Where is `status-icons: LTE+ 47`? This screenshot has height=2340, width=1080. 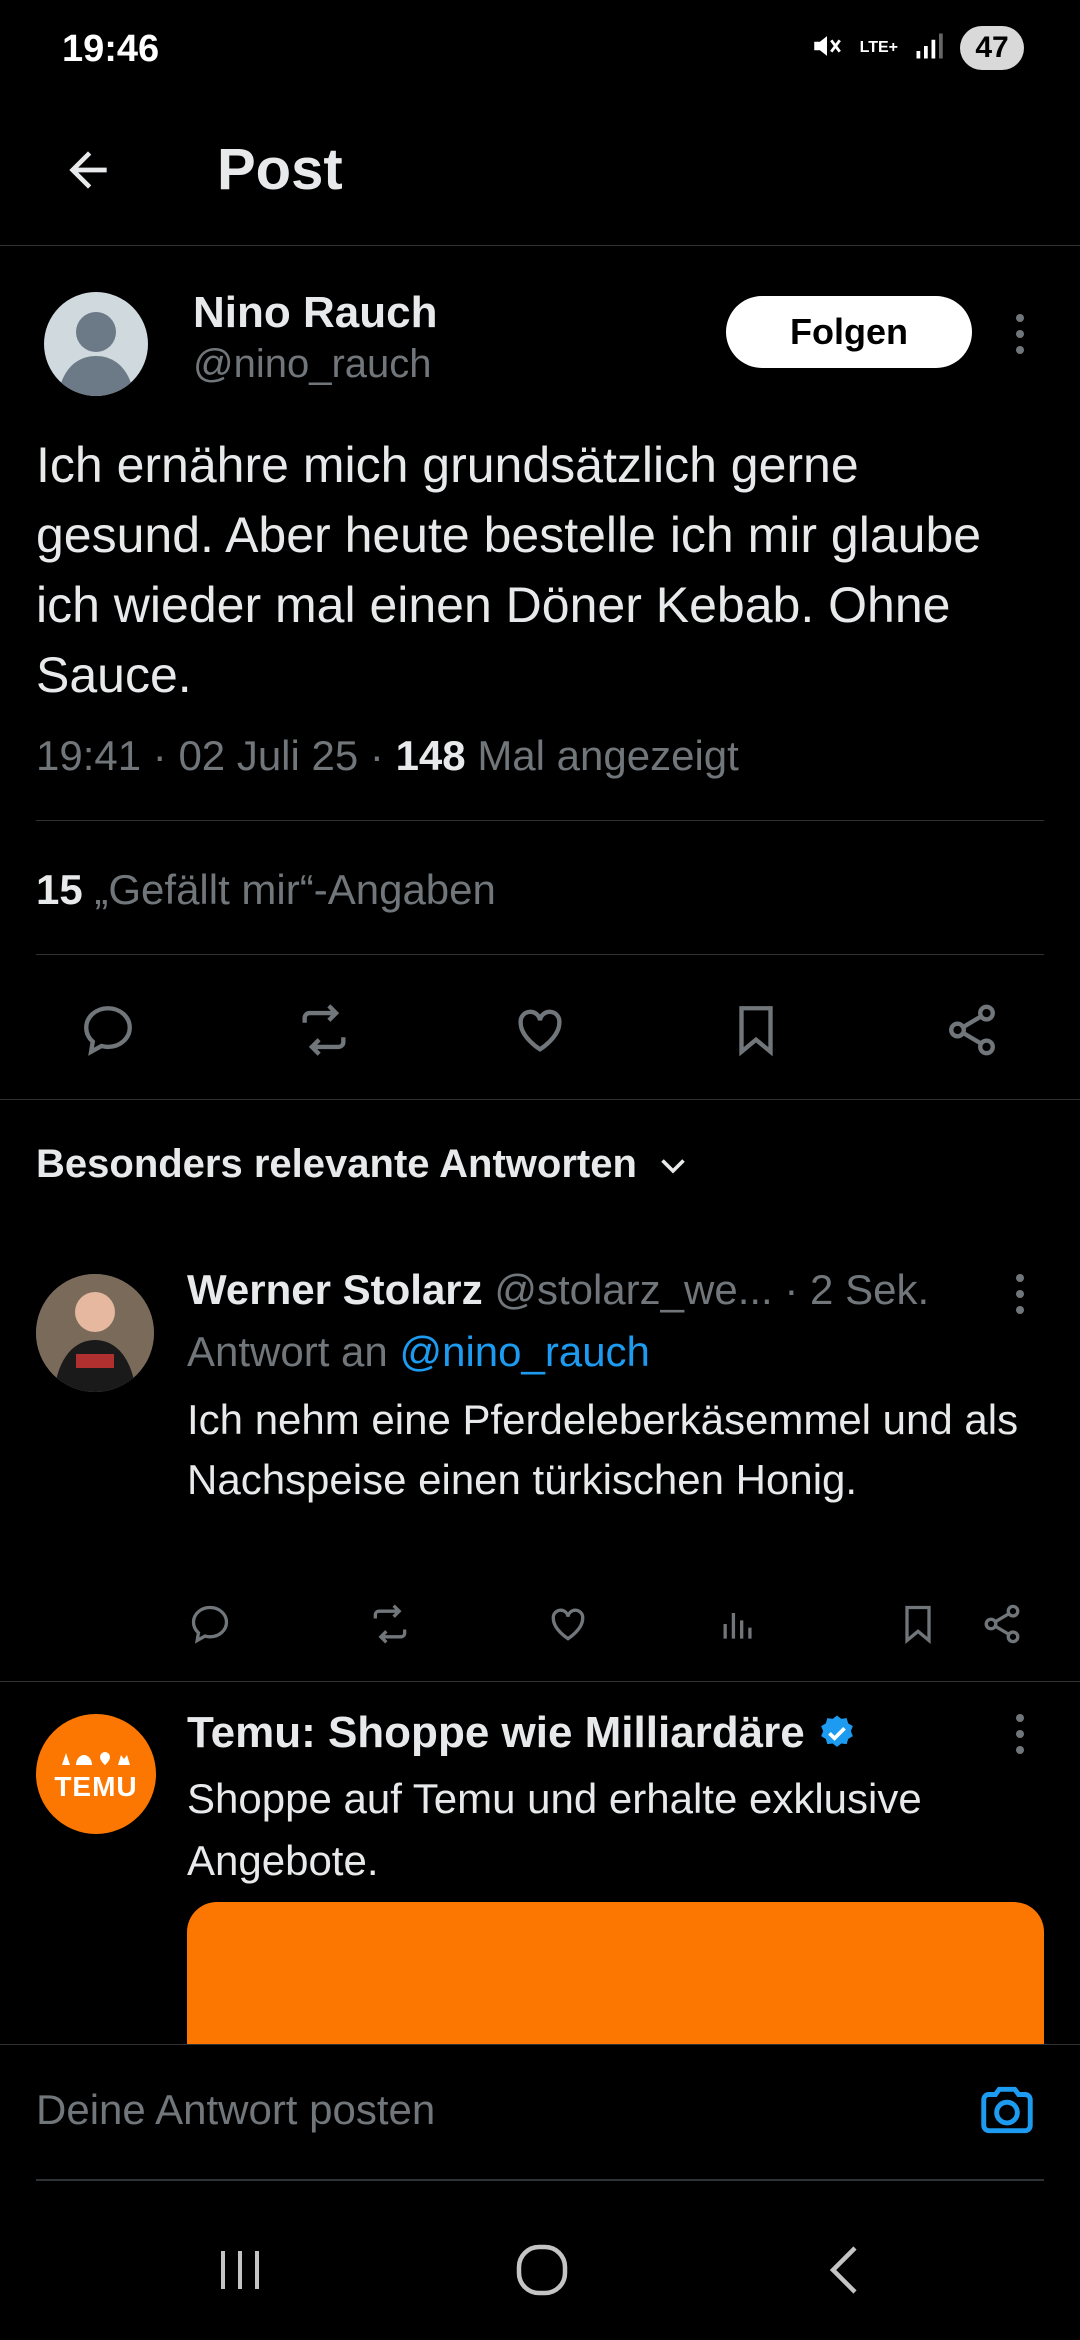
status-icons: LTE+ 47 is located at coordinates (917, 48).